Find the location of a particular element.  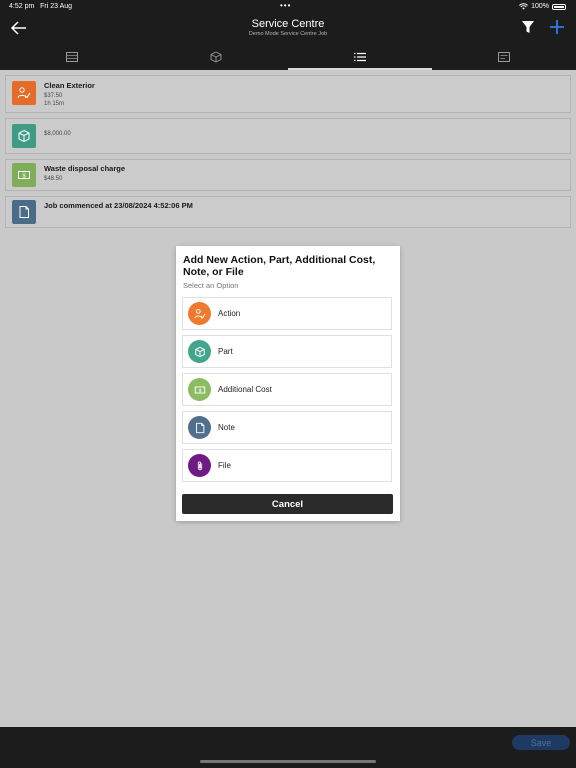

option-file: File is located at coordinates (287, 465).